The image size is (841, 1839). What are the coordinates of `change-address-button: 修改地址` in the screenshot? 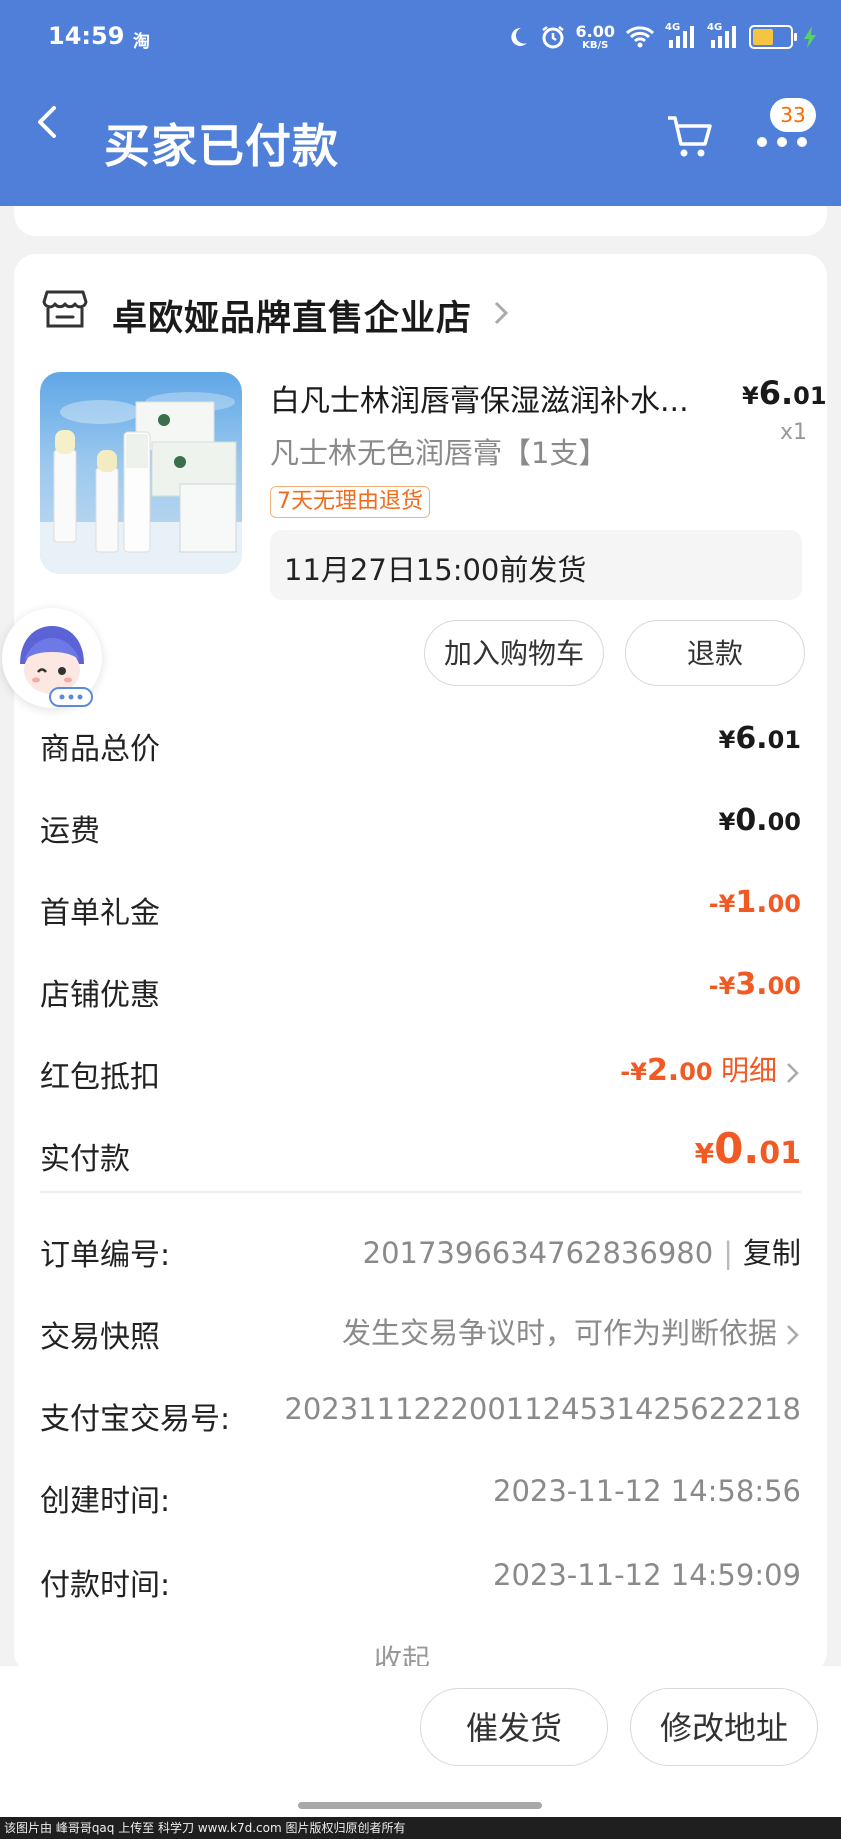 It's located at (724, 1727).